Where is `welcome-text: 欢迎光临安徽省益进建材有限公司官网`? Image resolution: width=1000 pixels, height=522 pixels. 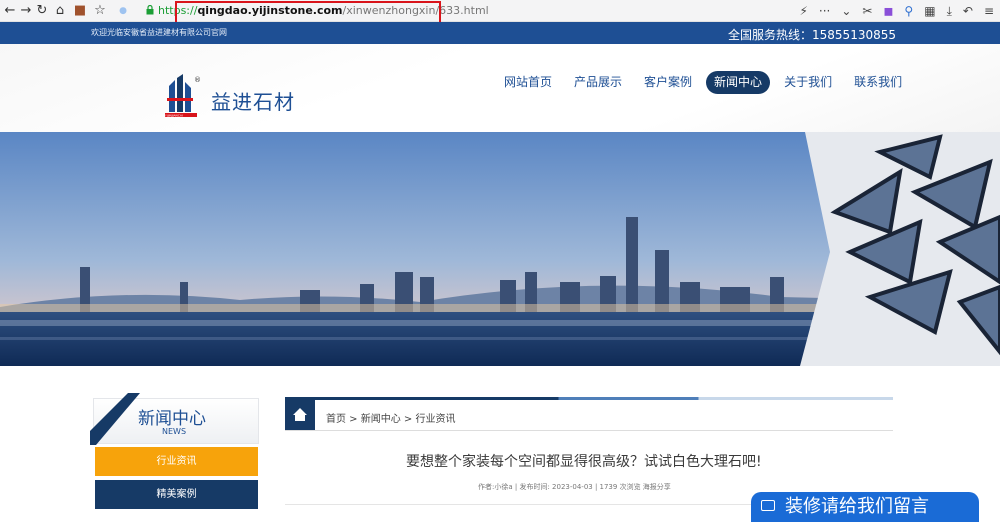
welcome-text: 欢迎光临安徽省益进建材有限公司官网 is located at coordinates (159, 32).